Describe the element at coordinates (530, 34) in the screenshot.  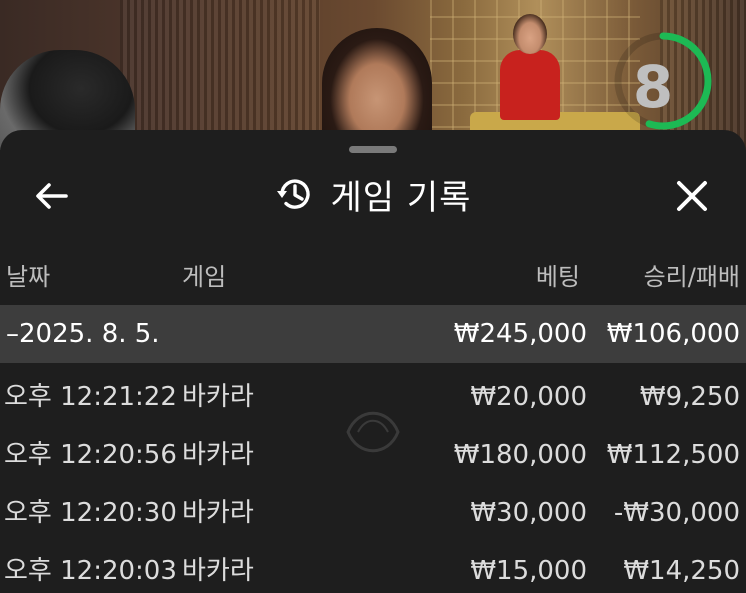
I see `second-dealer-head` at that location.